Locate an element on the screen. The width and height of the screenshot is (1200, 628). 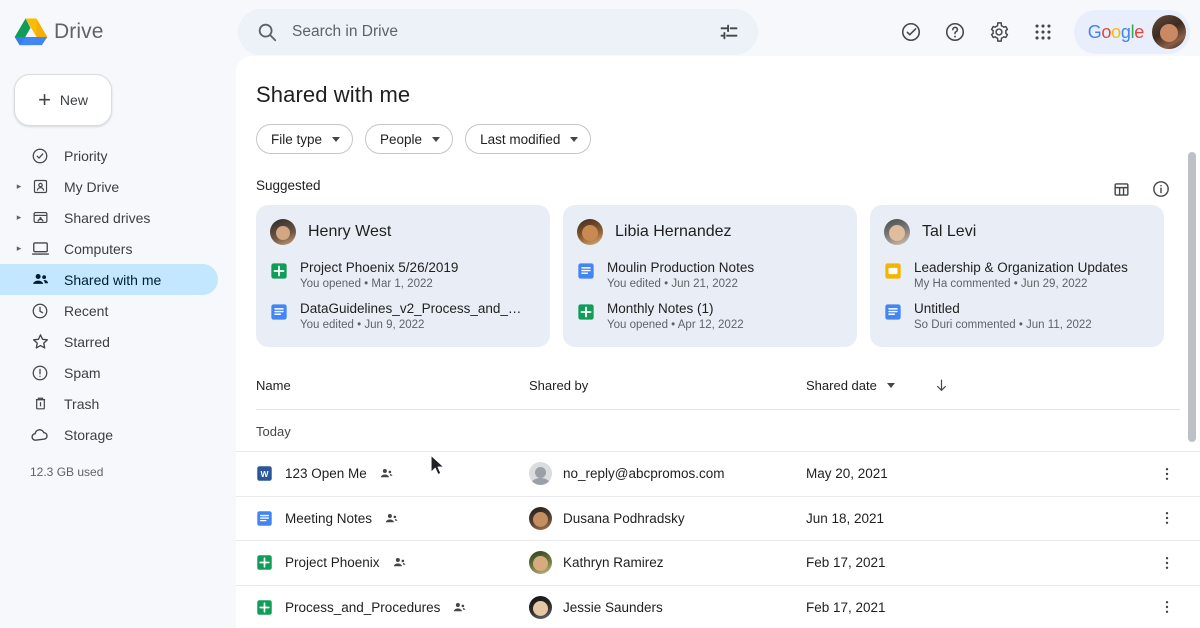
search-input is located at coordinates (494, 32).